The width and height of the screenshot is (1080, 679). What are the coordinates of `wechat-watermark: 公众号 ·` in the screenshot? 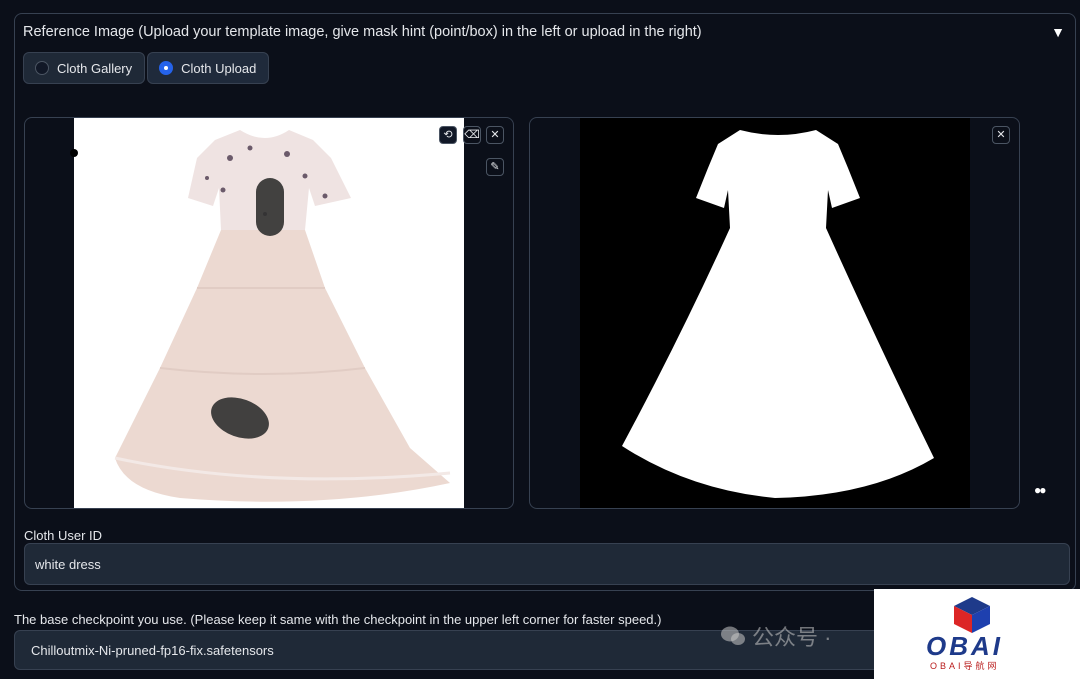 It's located at (775, 636).